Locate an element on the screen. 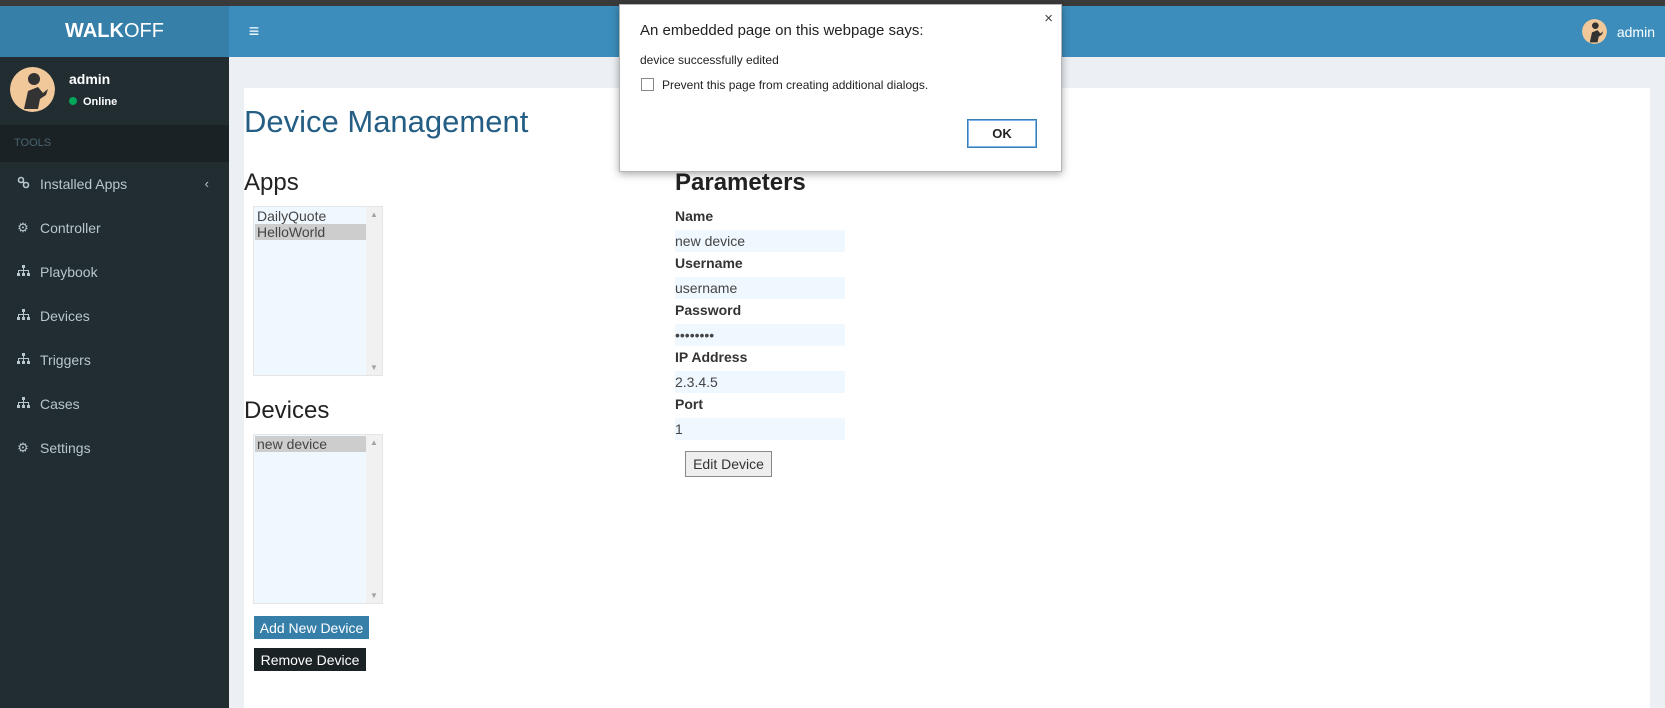 The image size is (1665, 708). dialog-message: device successfully edited is located at coordinates (709, 60).